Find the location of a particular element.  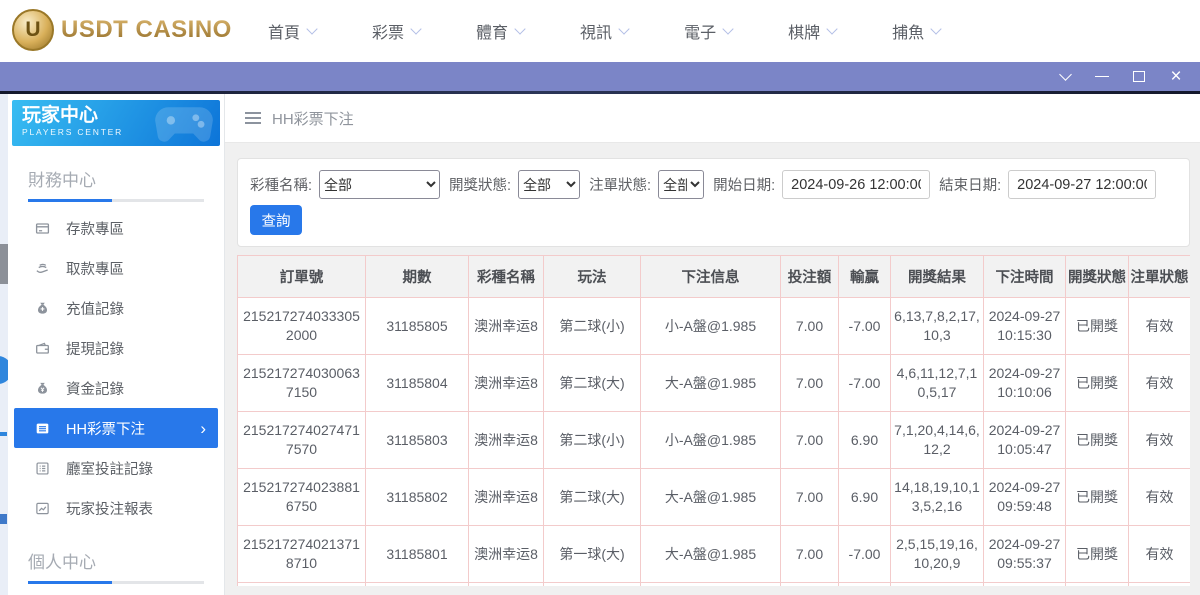

cell-draw-result: 7,1,20,4,14,6,12,2 is located at coordinates (937, 440).